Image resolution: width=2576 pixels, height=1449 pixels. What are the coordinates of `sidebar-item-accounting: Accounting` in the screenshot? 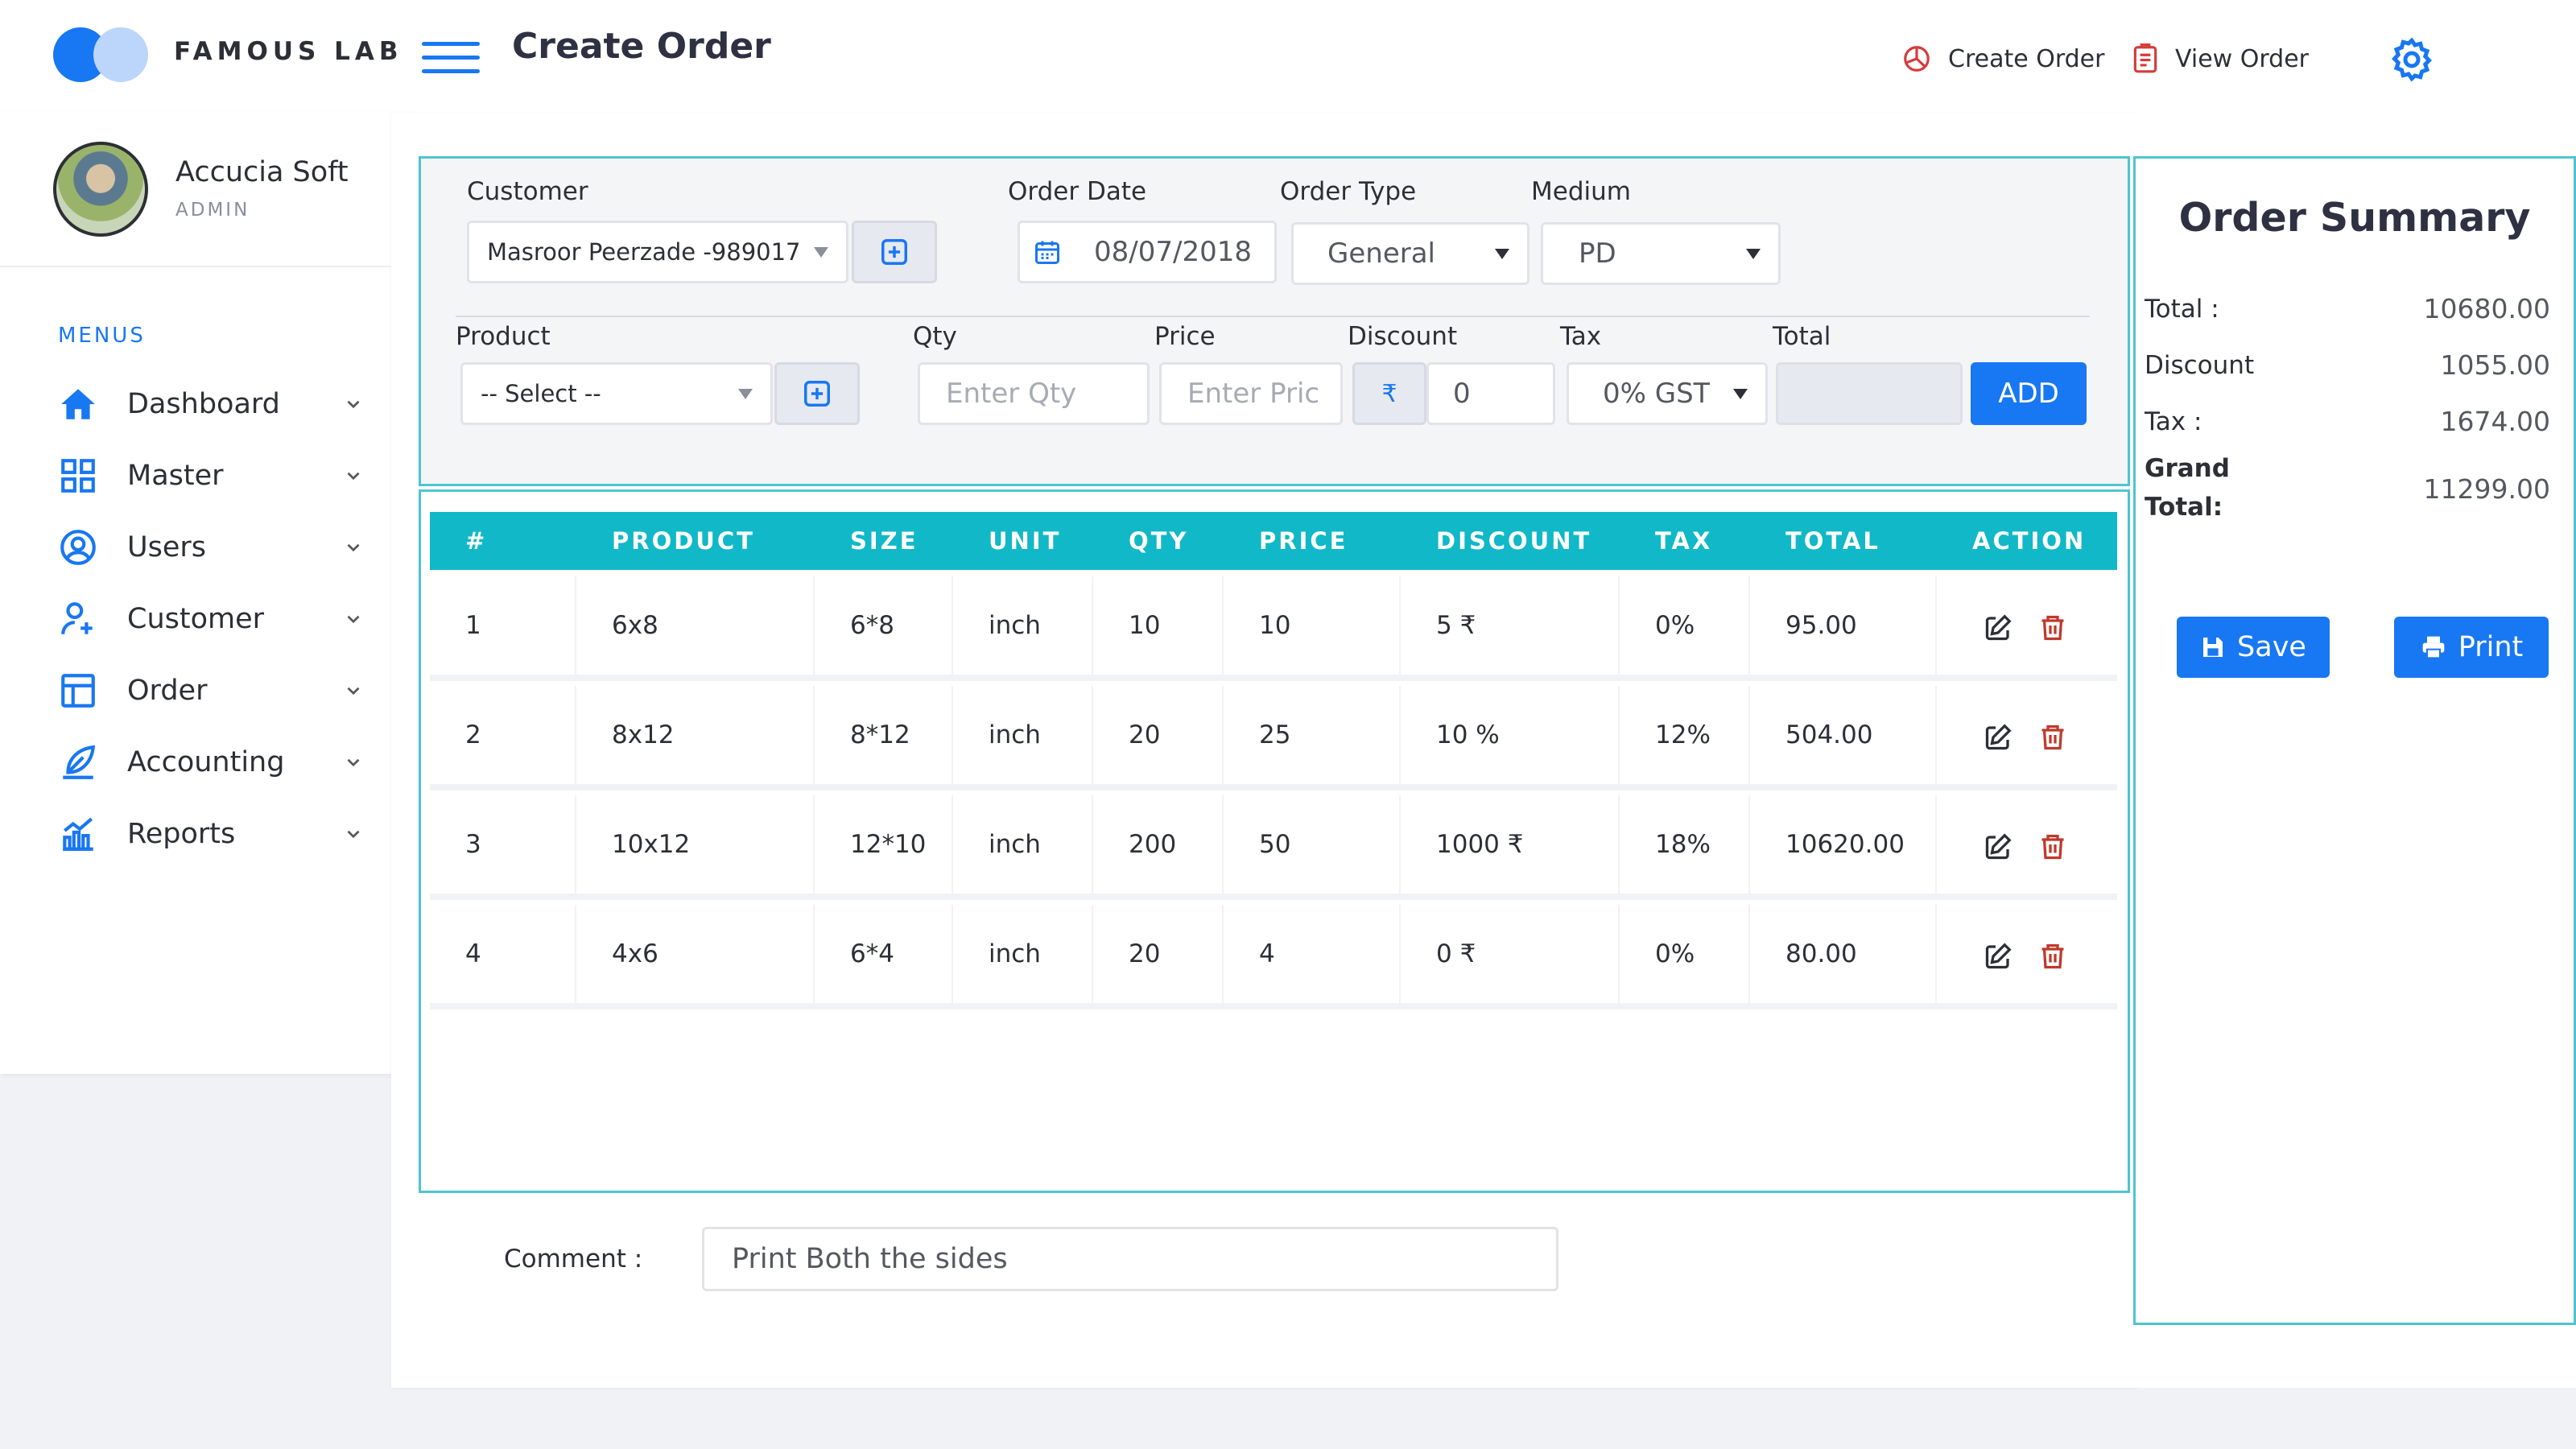 It's located at (211, 762).